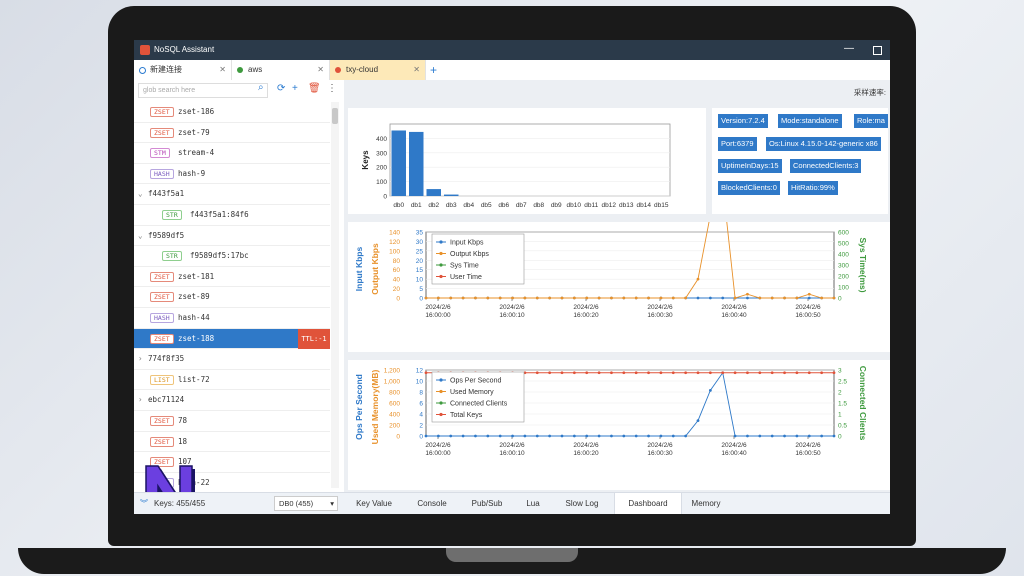 This screenshot has height=576, width=1024. Describe the element at coordinates (232, 400) in the screenshot. I see `folder-row: › ebc71124` at that location.